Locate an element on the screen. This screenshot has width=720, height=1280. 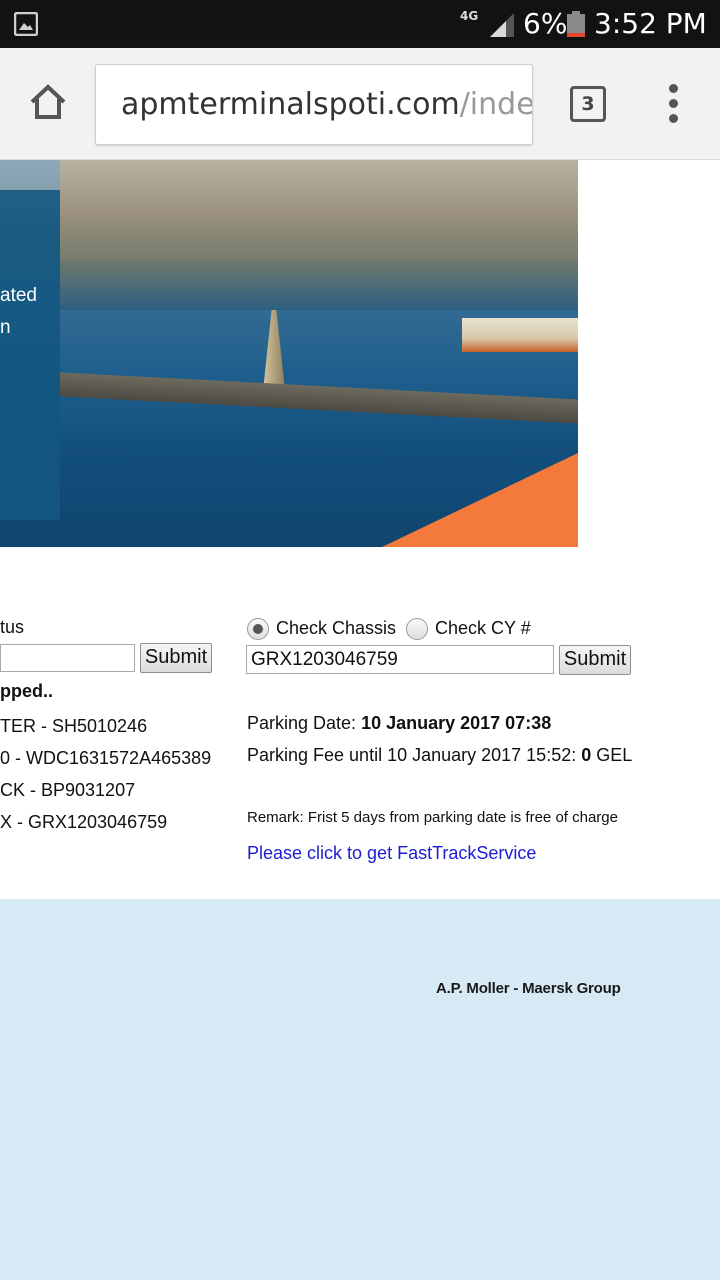
url-path: /inde is located at coordinates (496, 104).